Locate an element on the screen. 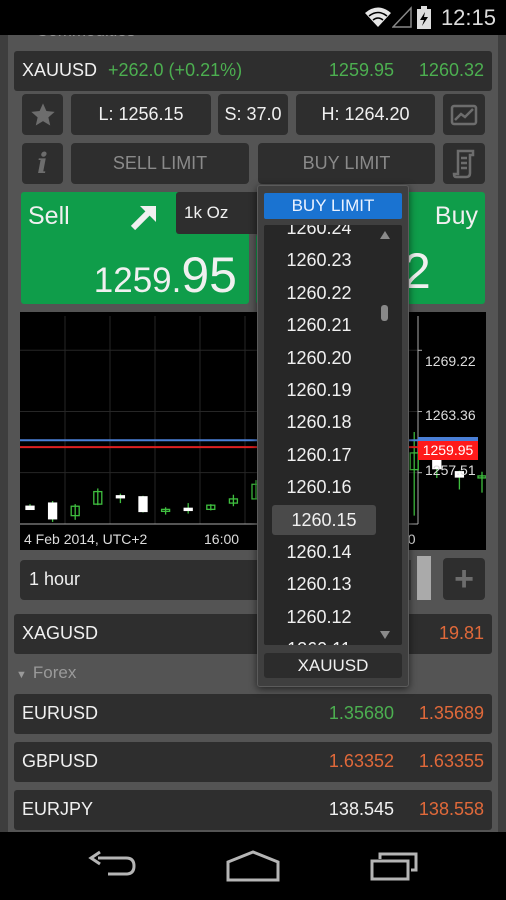  zoom-in-button: + is located at coordinates (464, 579).